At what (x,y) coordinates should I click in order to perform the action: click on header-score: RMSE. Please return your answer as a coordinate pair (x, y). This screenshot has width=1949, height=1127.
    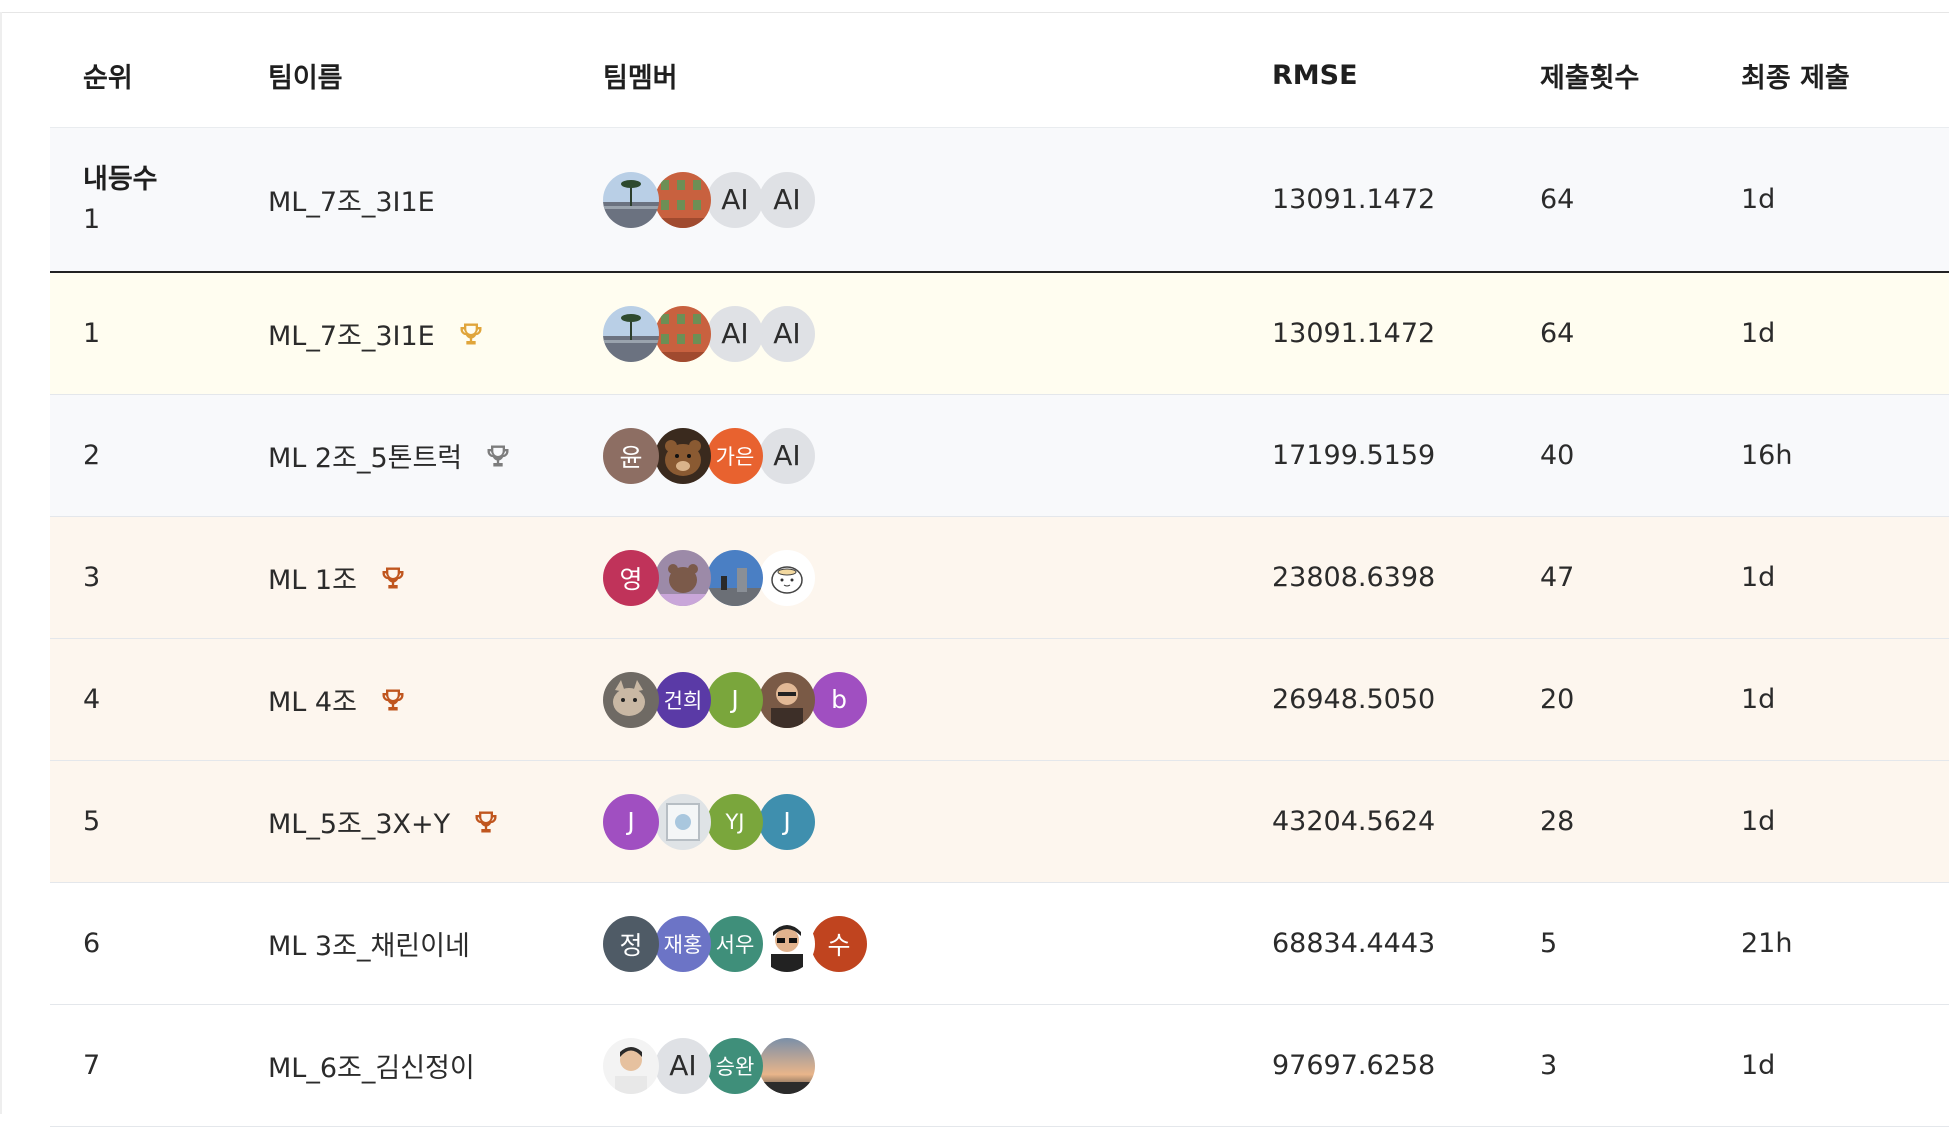
    Looking at the image, I should click on (1406, 75).